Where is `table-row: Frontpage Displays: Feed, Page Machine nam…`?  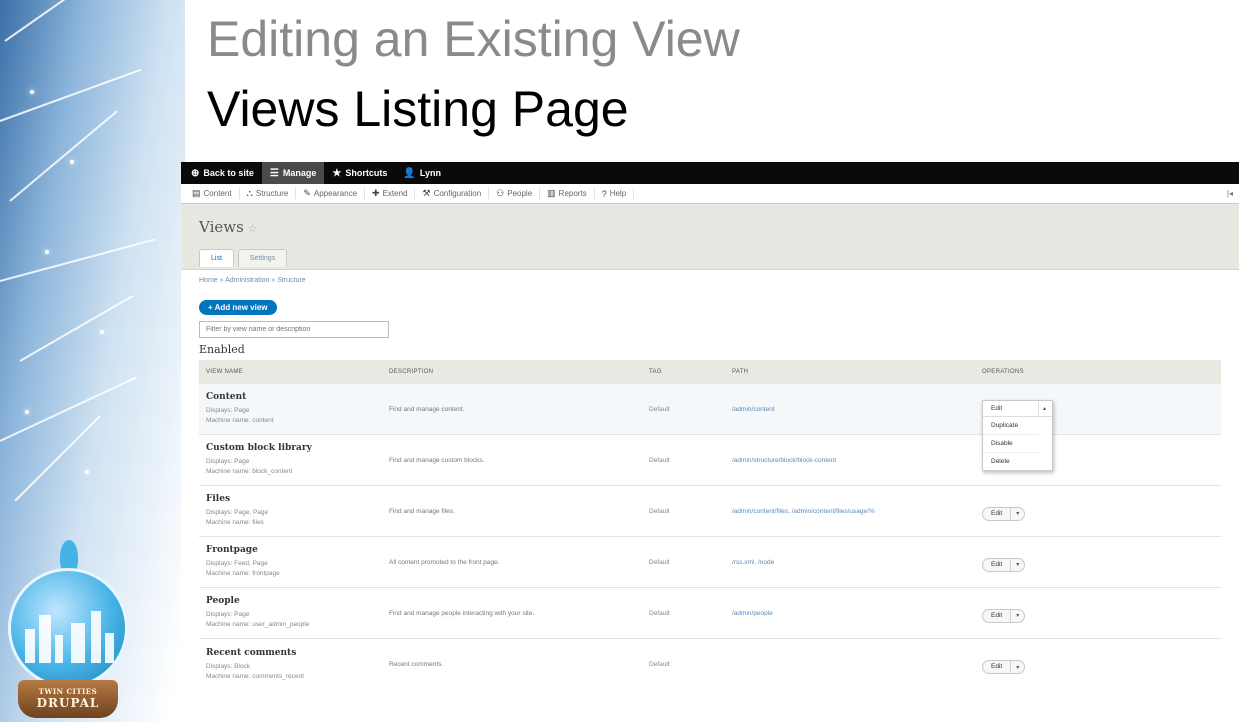
table-row: Frontpage Displays: Feed, Page Machine nam… is located at coordinates (710, 562).